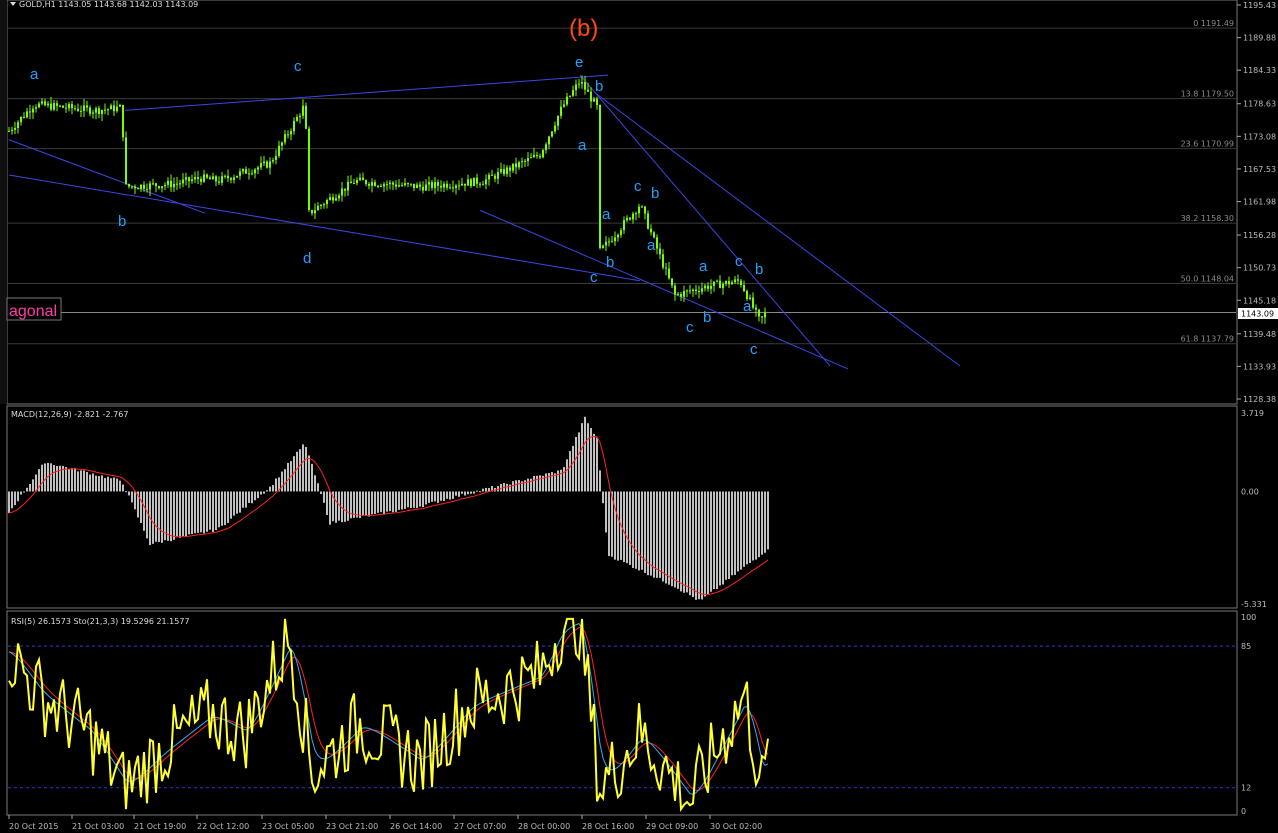 The image size is (1278, 833). Describe the element at coordinates (1257, 314) in the screenshot. I see `current-price-label: 1143.09` at that location.